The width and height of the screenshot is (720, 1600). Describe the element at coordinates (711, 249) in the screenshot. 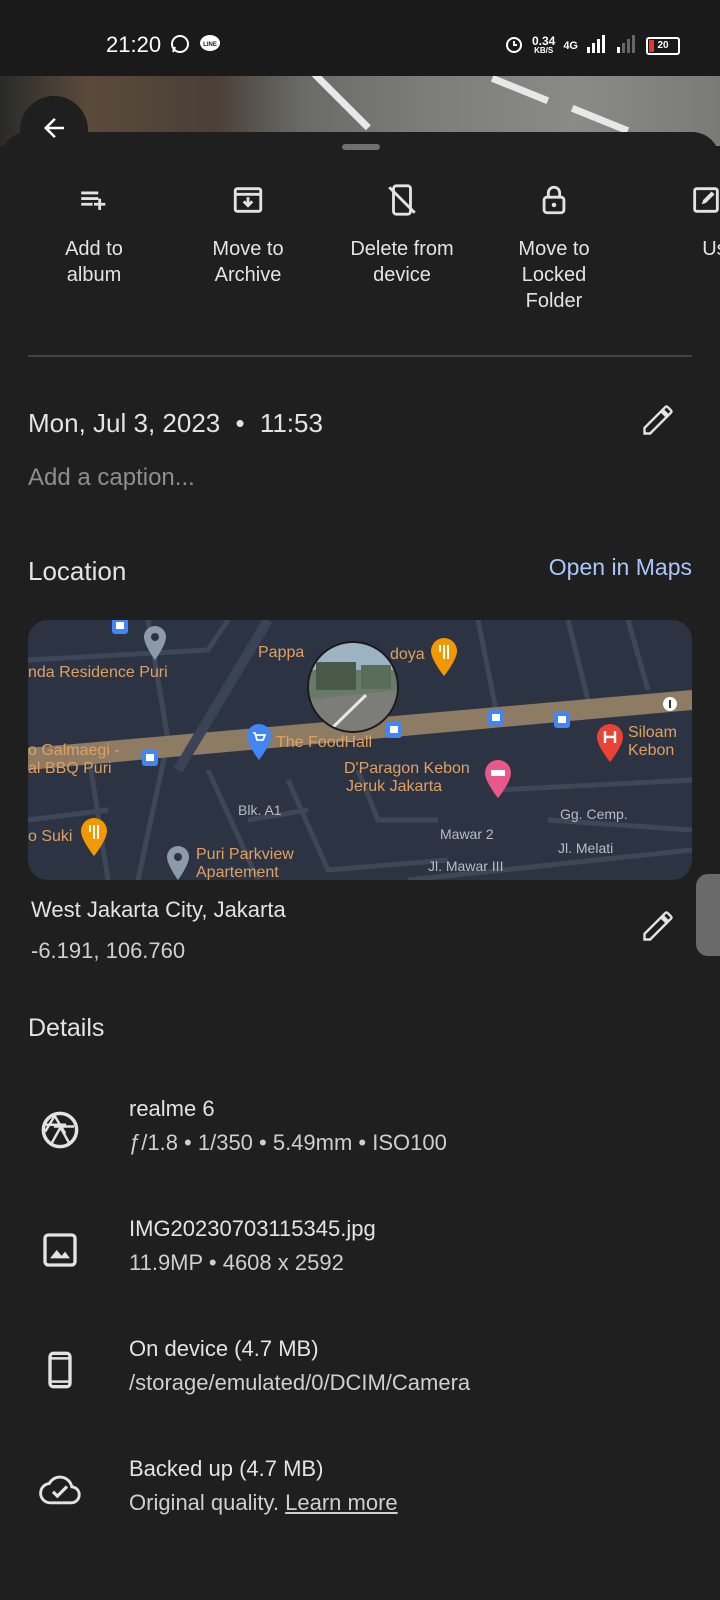

I see `action-label: Use` at that location.